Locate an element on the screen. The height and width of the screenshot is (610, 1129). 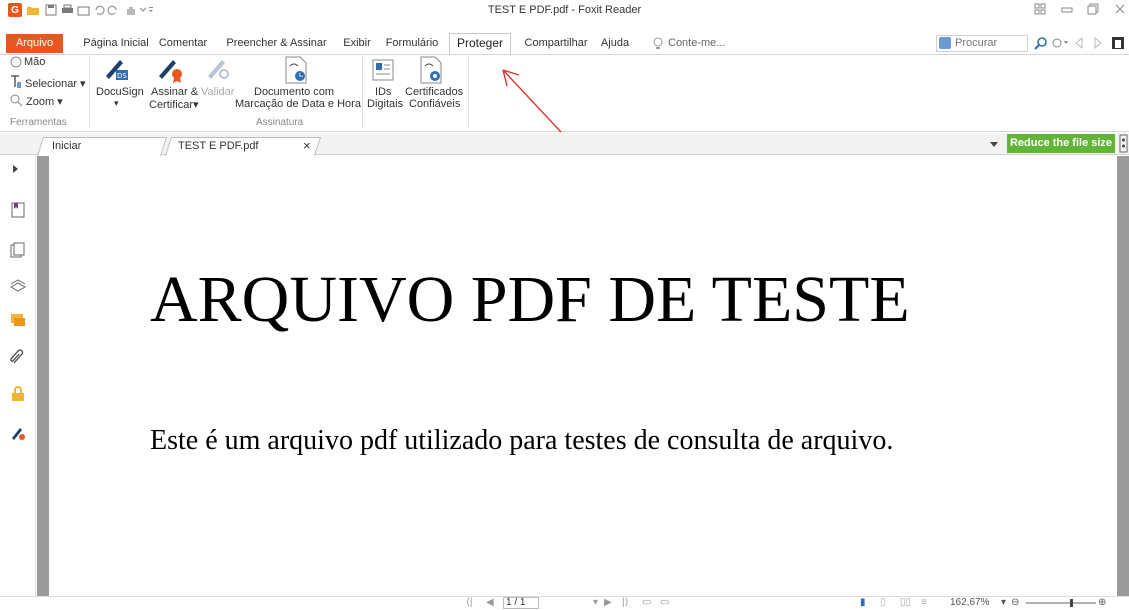
last-page-icon: |⟩ is located at coordinates (625, 602).